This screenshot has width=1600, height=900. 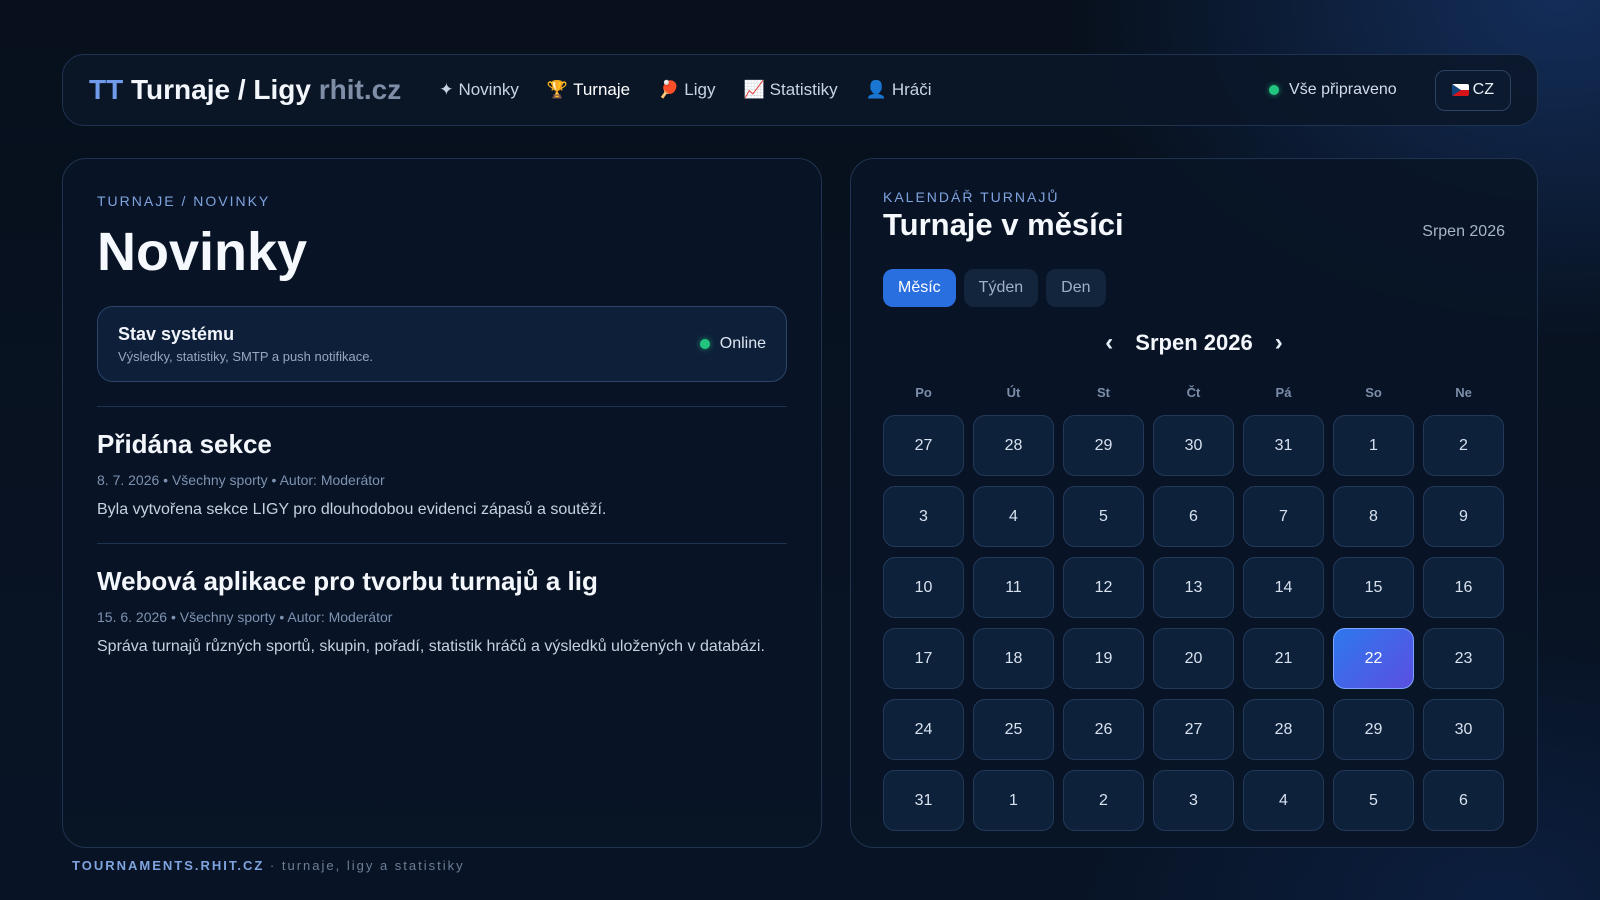 What do you see at coordinates (364, 865) in the screenshot?
I see `footer-tagline: · turnaje, ligy a statistiky` at bounding box center [364, 865].